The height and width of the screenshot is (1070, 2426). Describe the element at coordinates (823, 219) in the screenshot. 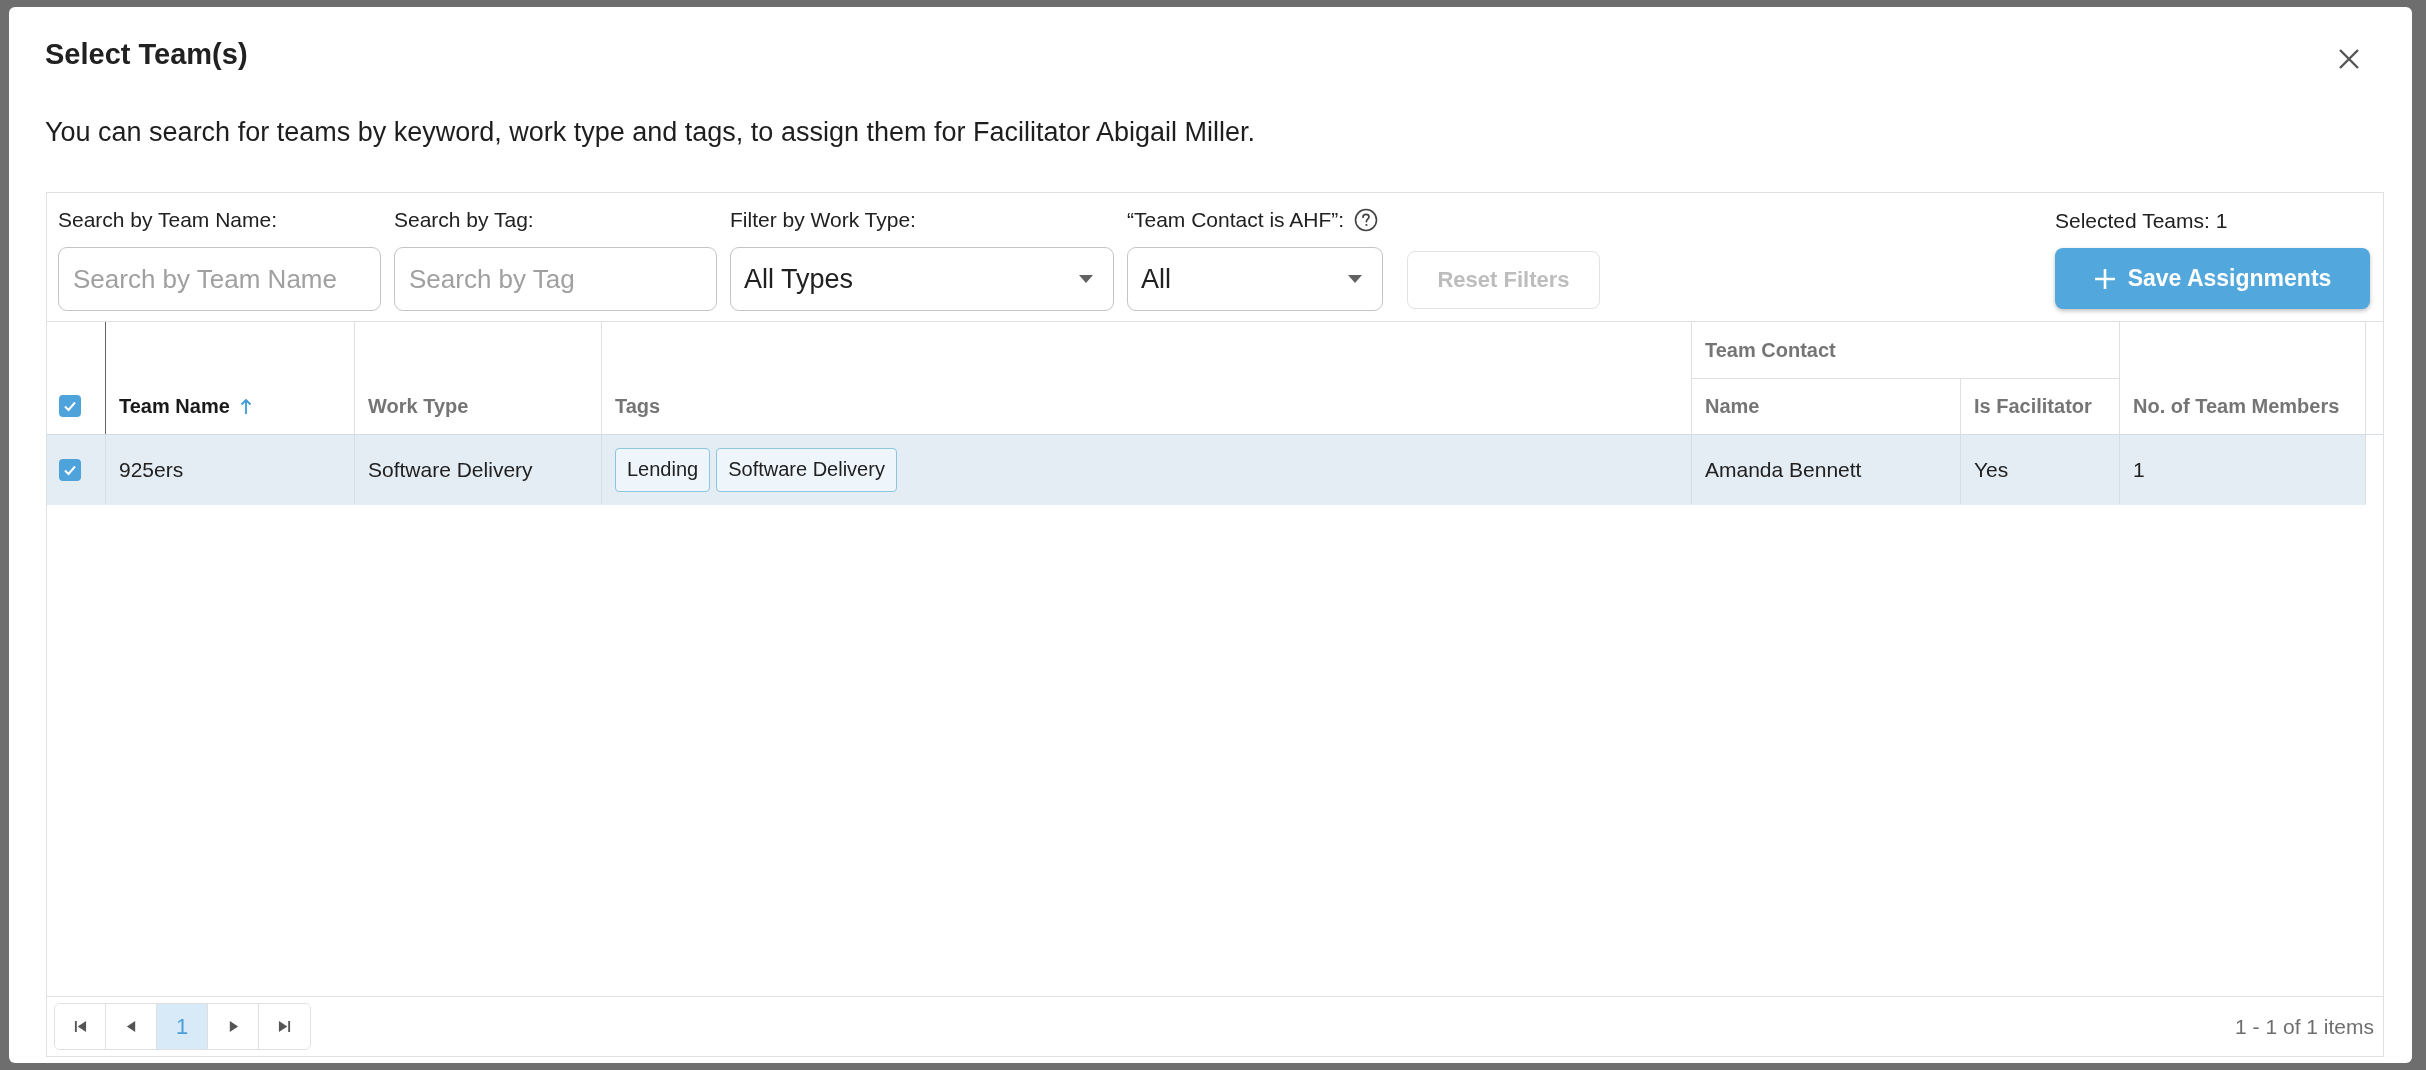

I see `filter-label: Filter by Work Type:` at that location.